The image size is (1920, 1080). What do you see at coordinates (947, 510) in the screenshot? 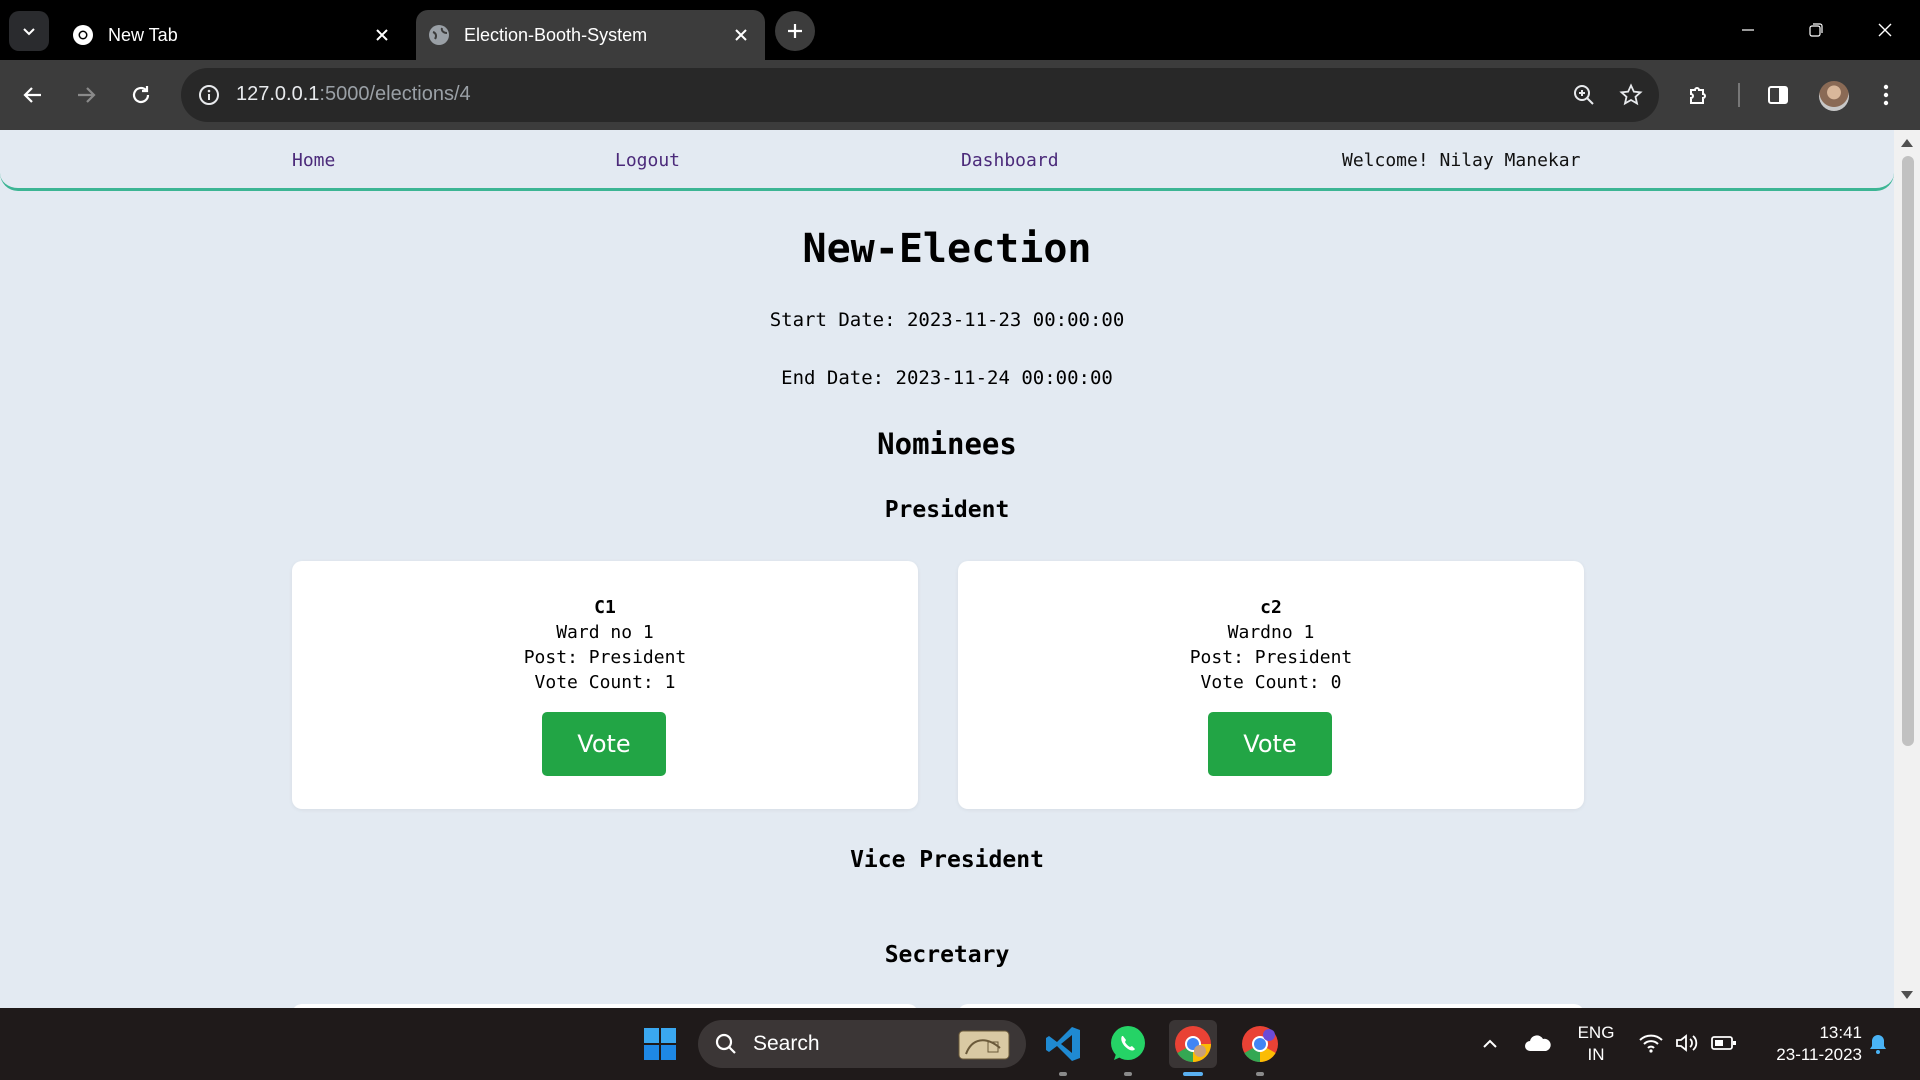
I see `post-heading-president: President` at bounding box center [947, 510].